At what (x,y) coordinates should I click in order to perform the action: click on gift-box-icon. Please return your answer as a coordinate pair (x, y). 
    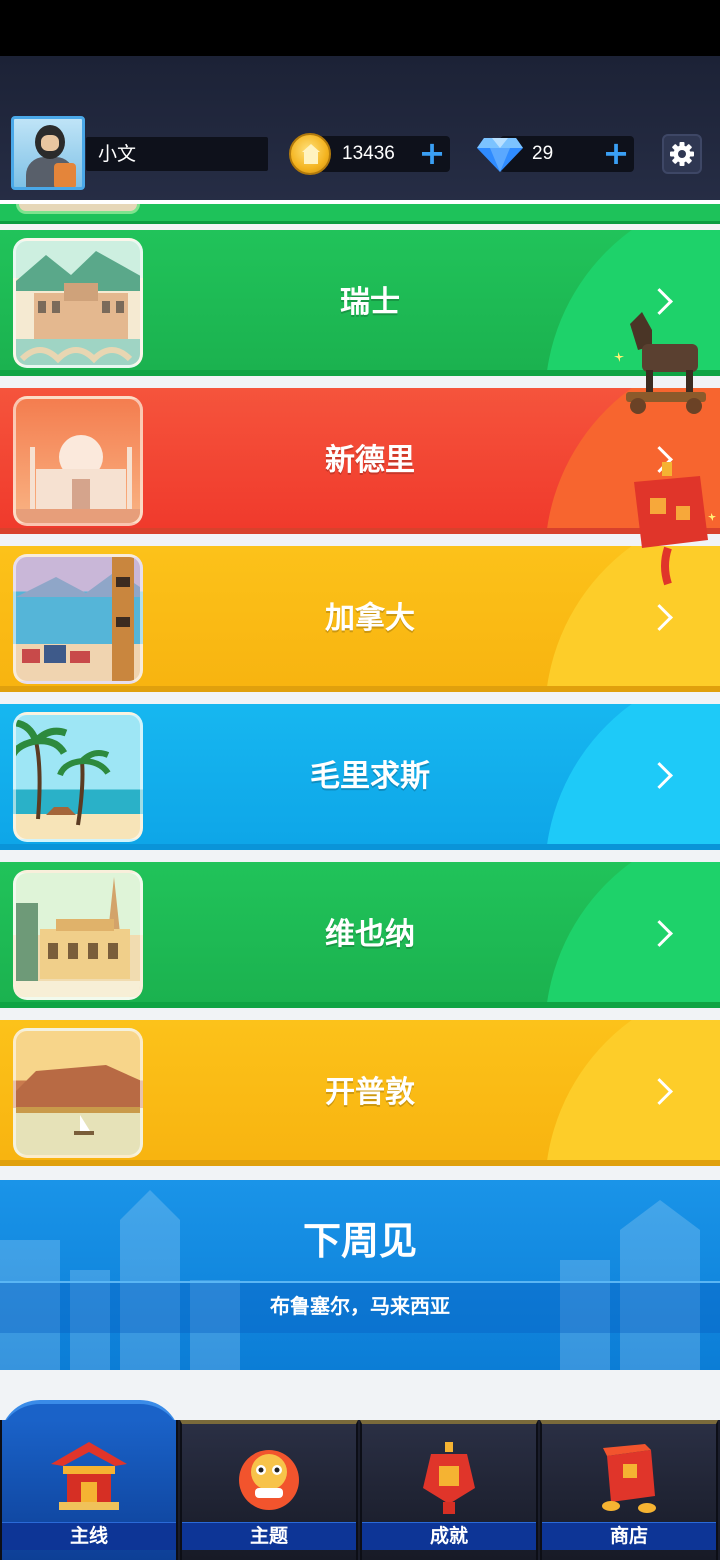
    Looking at the image, I should click on (629, 1478).